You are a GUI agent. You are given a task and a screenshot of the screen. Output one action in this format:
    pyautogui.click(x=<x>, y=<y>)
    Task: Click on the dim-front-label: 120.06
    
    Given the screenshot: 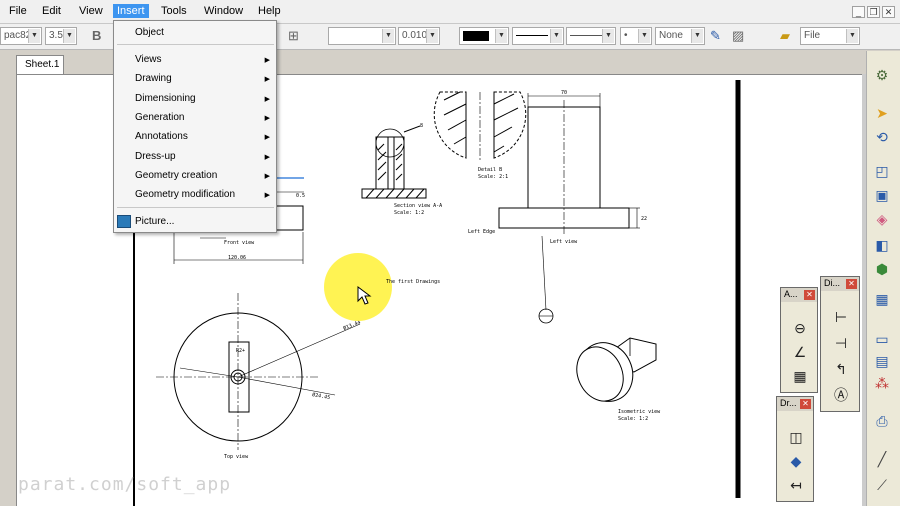 What is the action you would take?
    pyautogui.click(x=237, y=258)
    